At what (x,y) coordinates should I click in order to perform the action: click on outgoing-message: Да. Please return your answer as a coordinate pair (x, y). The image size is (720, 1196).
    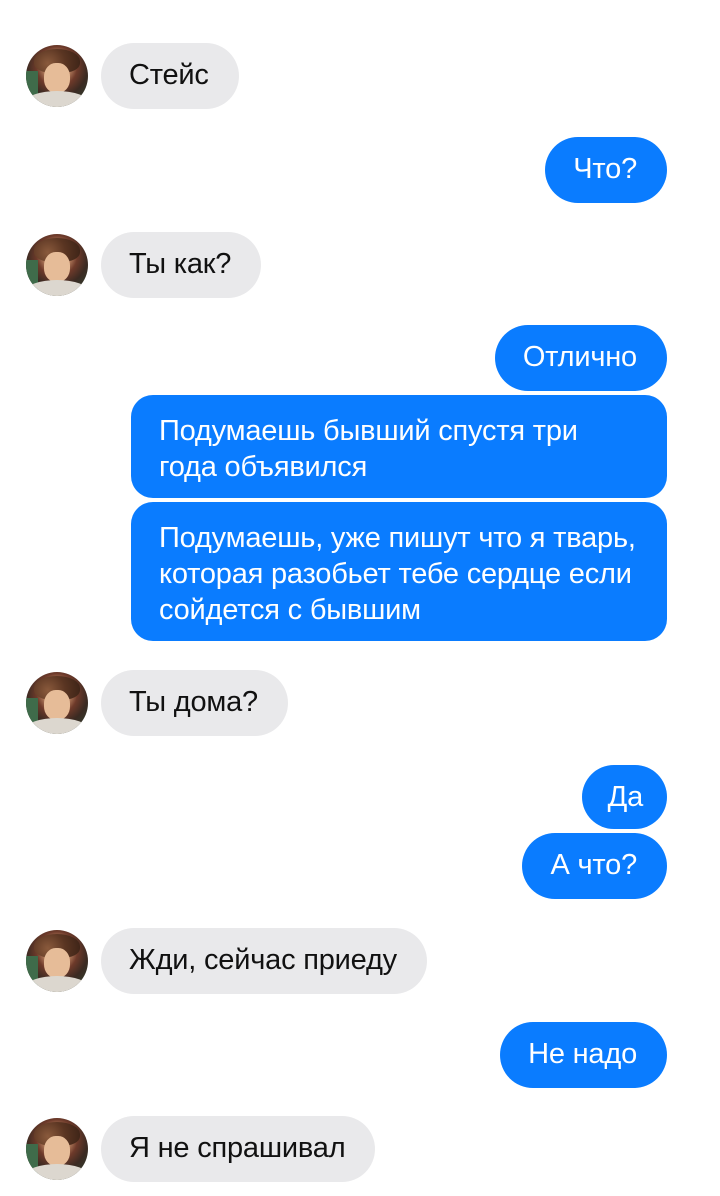
    Looking at the image, I should click on (624, 797).